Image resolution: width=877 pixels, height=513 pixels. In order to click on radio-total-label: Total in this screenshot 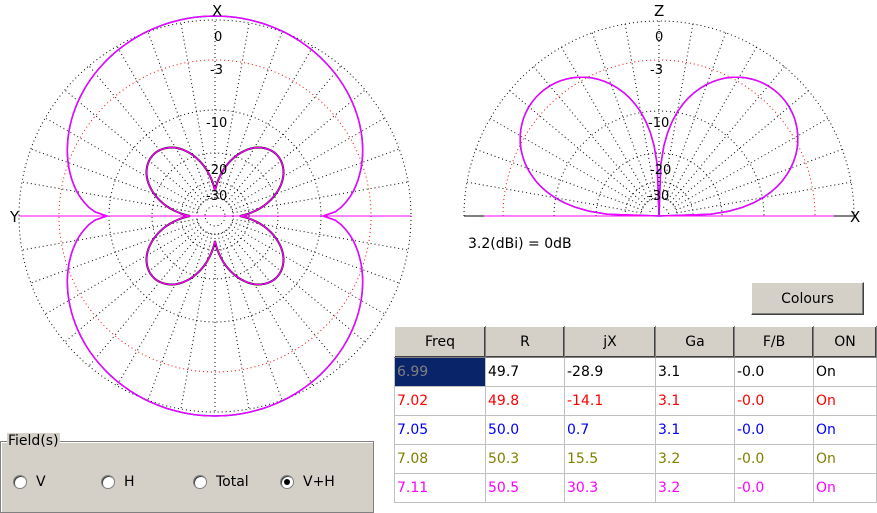, I will do `click(232, 482)`.